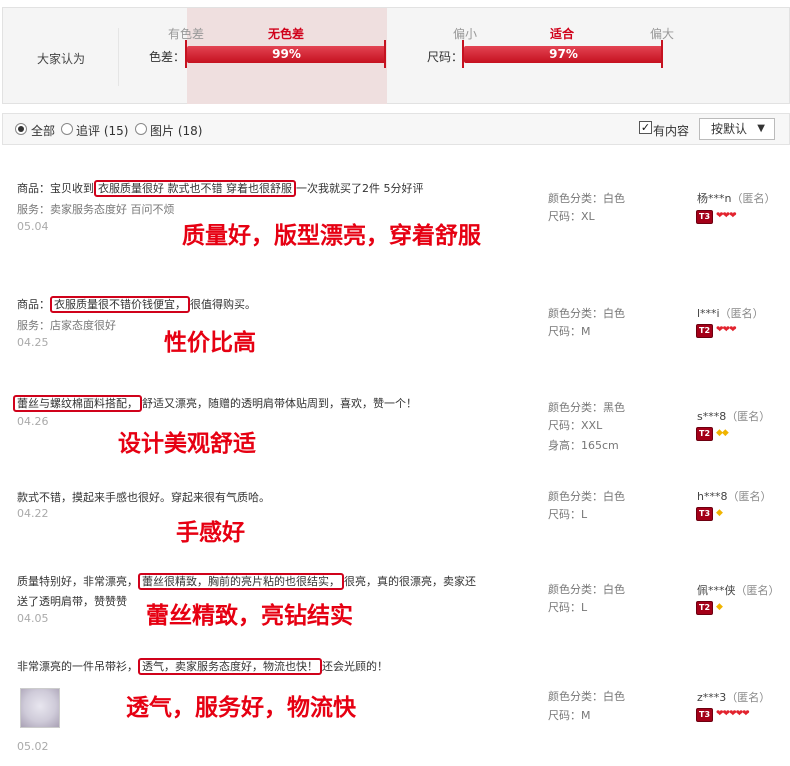 This screenshot has height=766, width=790. What do you see at coordinates (733, 697) in the screenshot?
I see `reviewer-name: z***3（匿名）` at bounding box center [733, 697].